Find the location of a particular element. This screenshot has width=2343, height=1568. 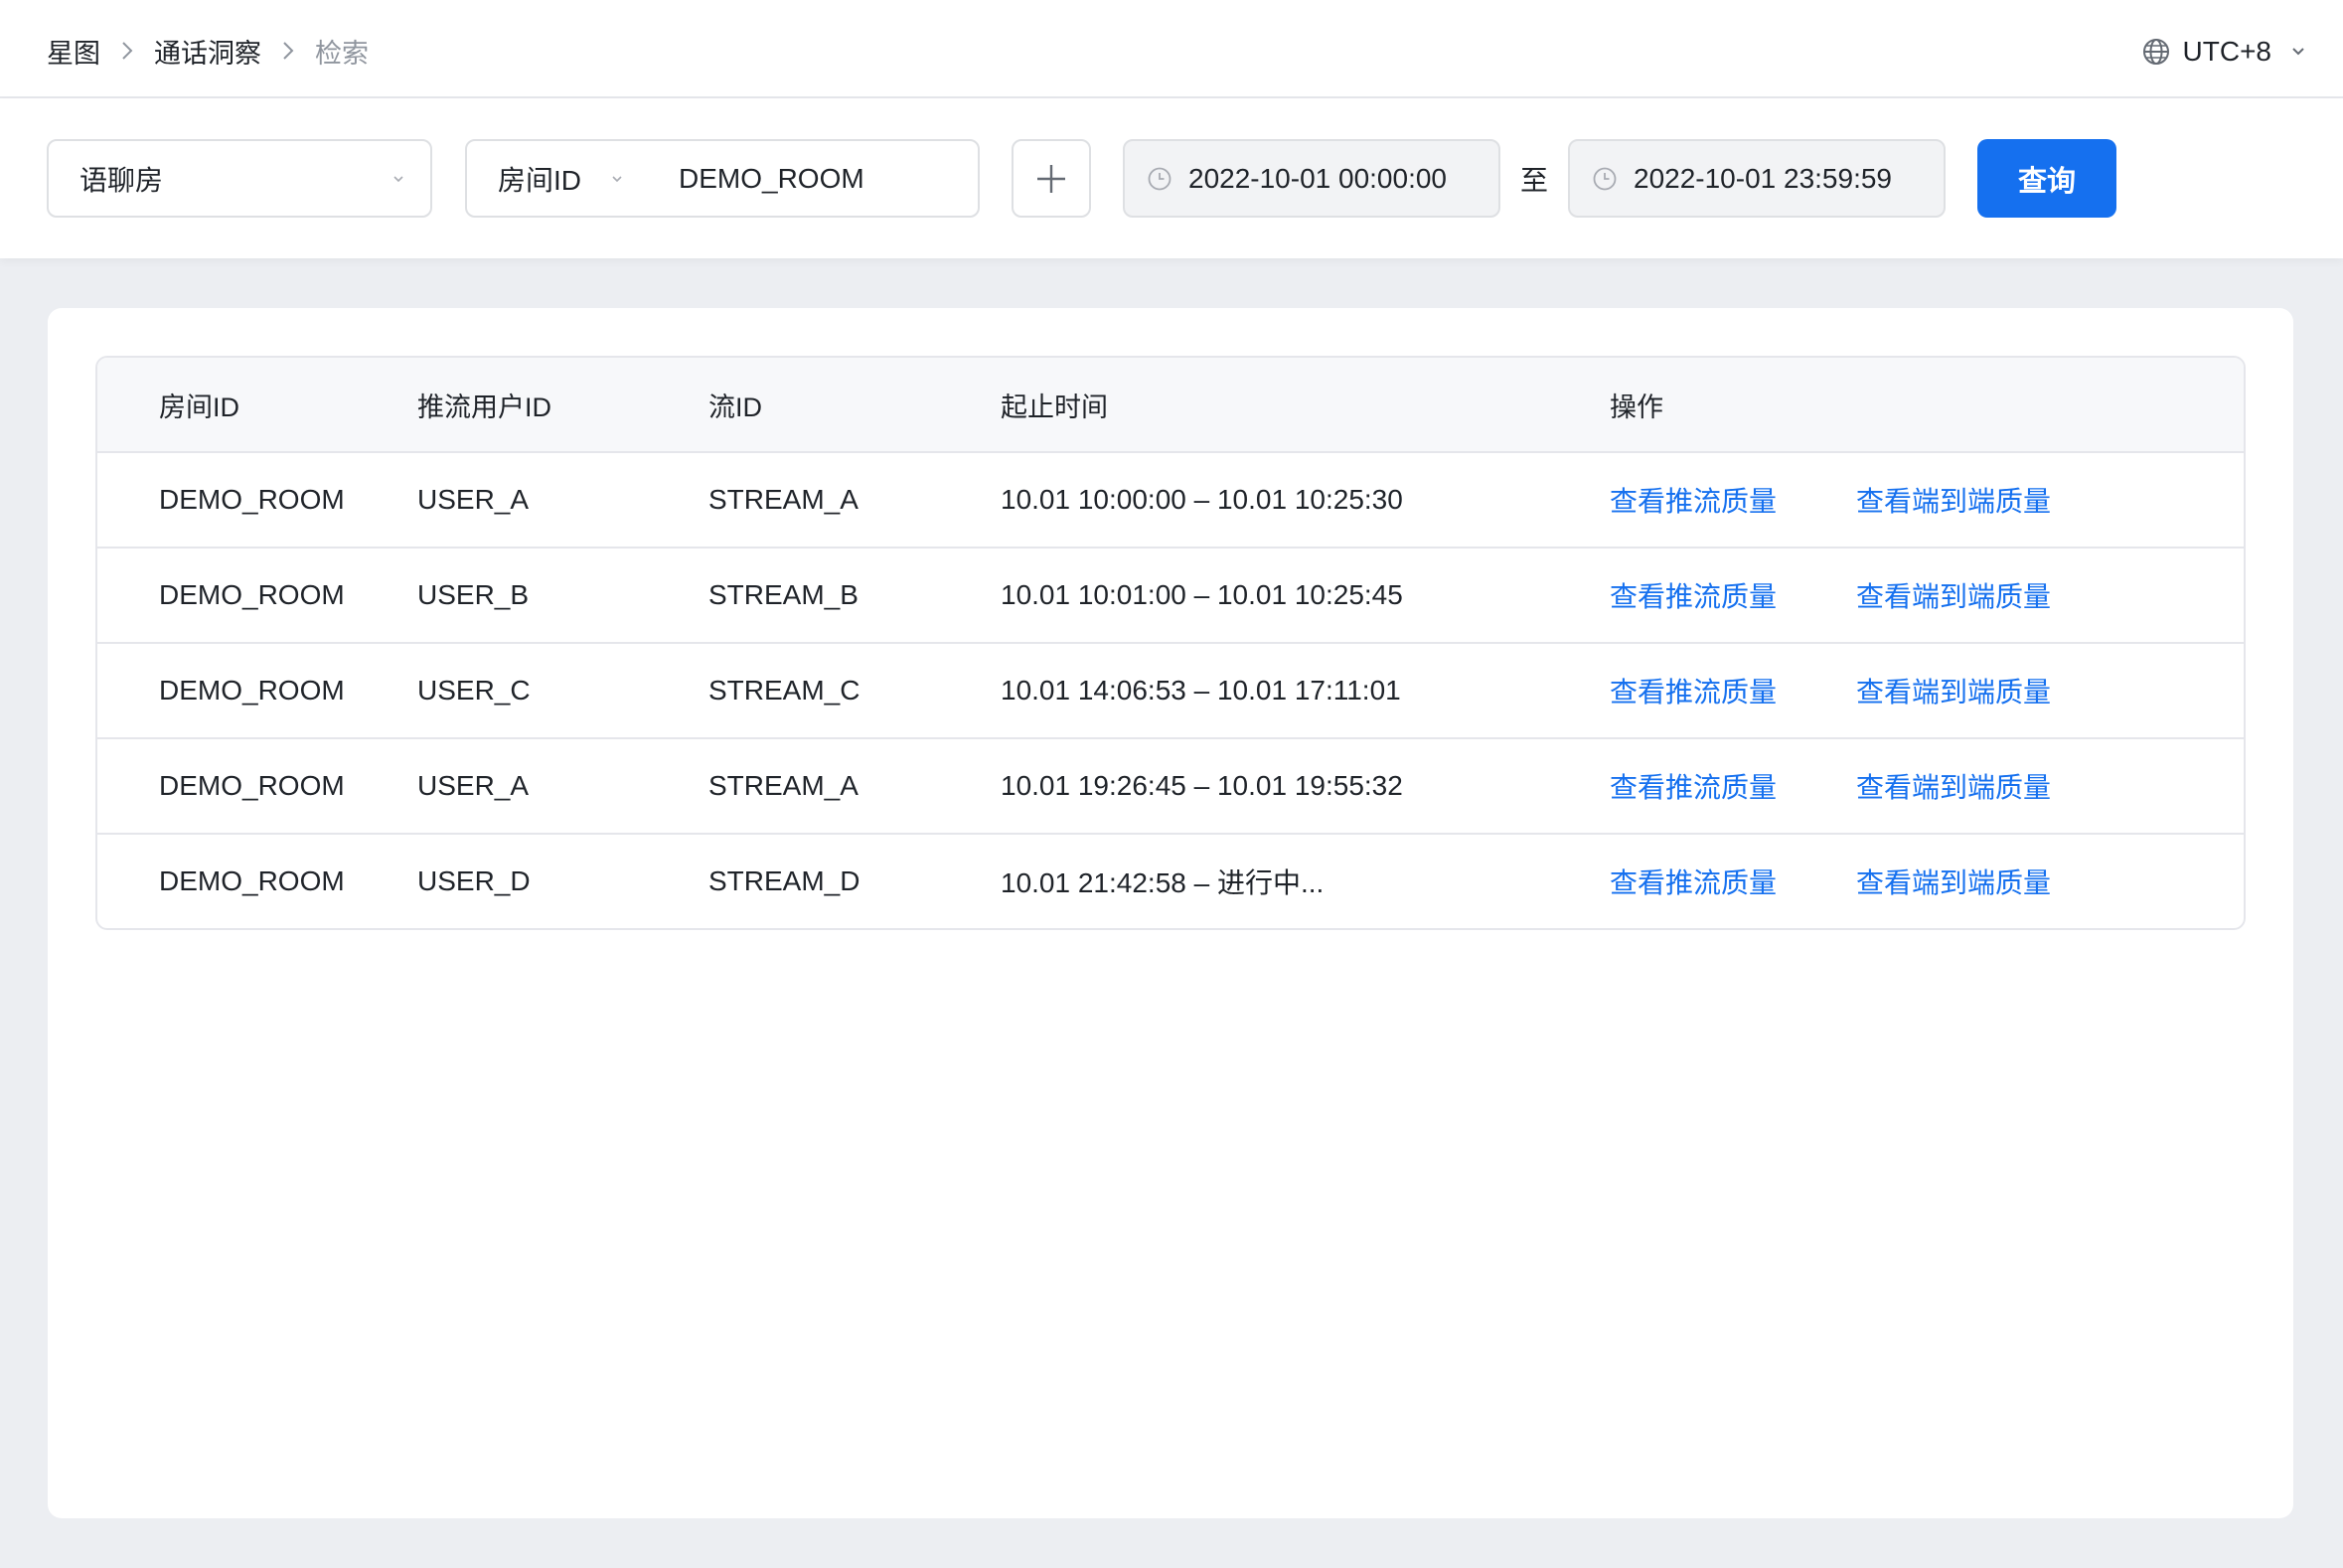

breadcrumb-item-home: 星图 is located at coordinates (73, 51).